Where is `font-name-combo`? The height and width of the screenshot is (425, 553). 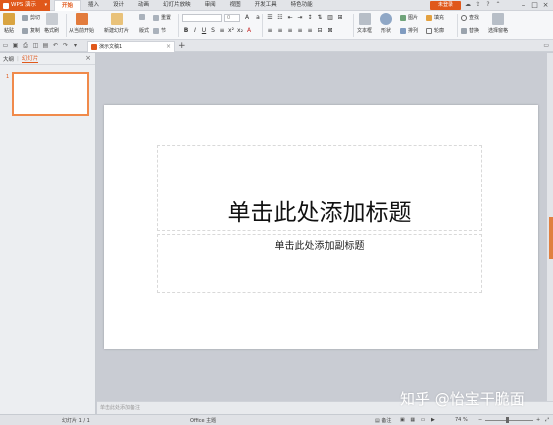
font-name-combo is located at coordinates (202, 18).